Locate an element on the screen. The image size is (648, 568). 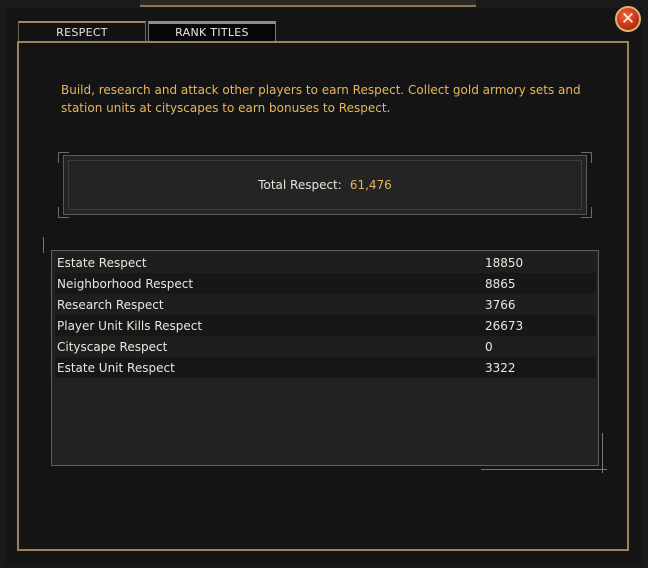
total-respect-box: Total Respect: 61,476 is located at coordinates (325, 185).